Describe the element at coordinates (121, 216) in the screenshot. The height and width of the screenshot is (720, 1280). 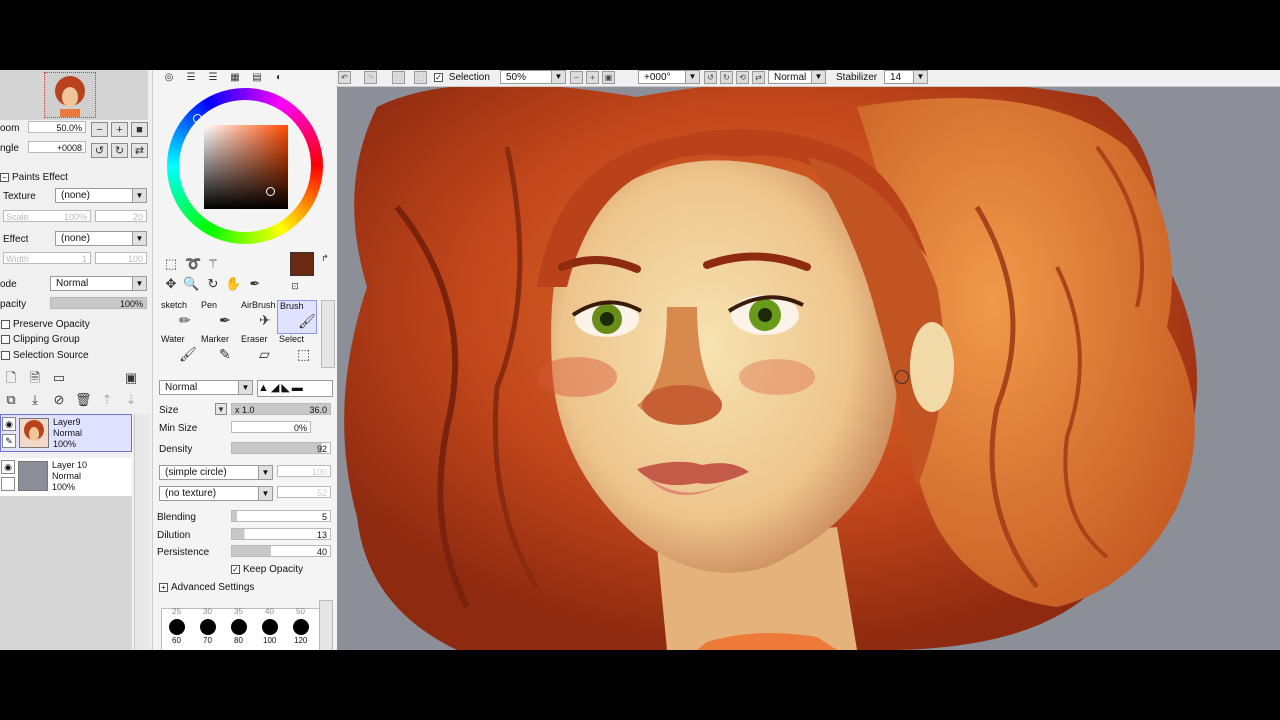
I see `texture-strength-slider: 20` at that location.